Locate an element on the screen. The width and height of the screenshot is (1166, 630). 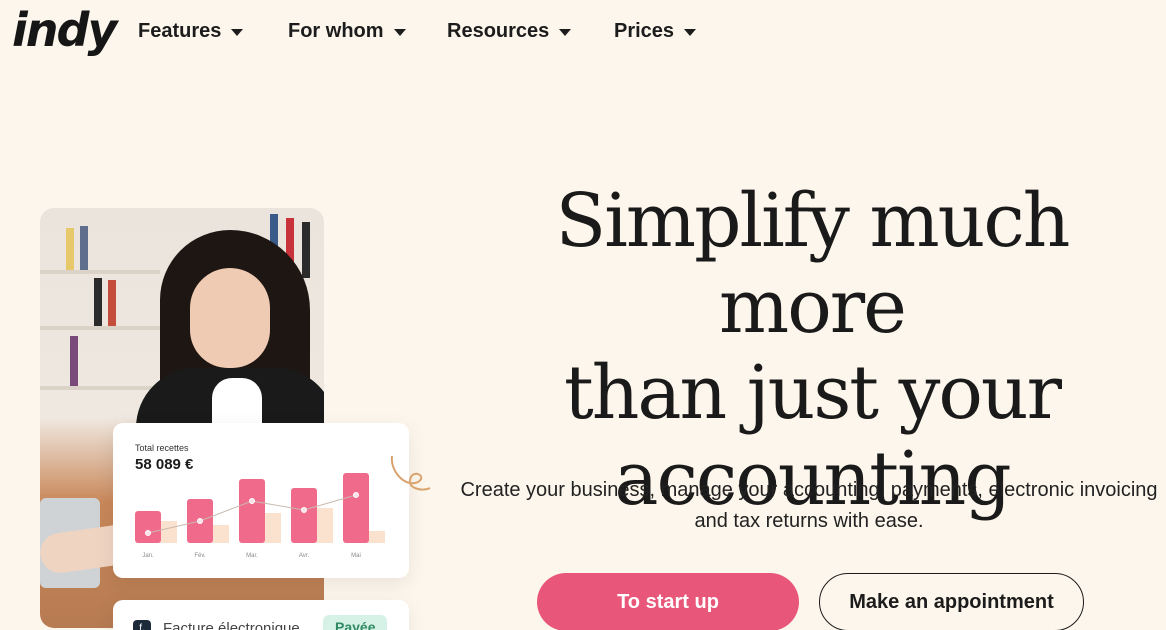
nav-resources: Resources is located at coordinates (509, 31).